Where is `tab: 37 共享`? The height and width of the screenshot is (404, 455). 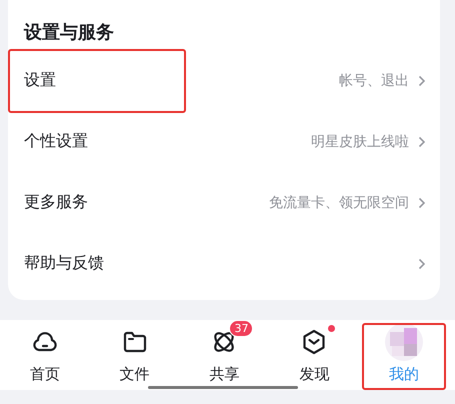 tab: 37 共享 is located at coordinates (225, 352).